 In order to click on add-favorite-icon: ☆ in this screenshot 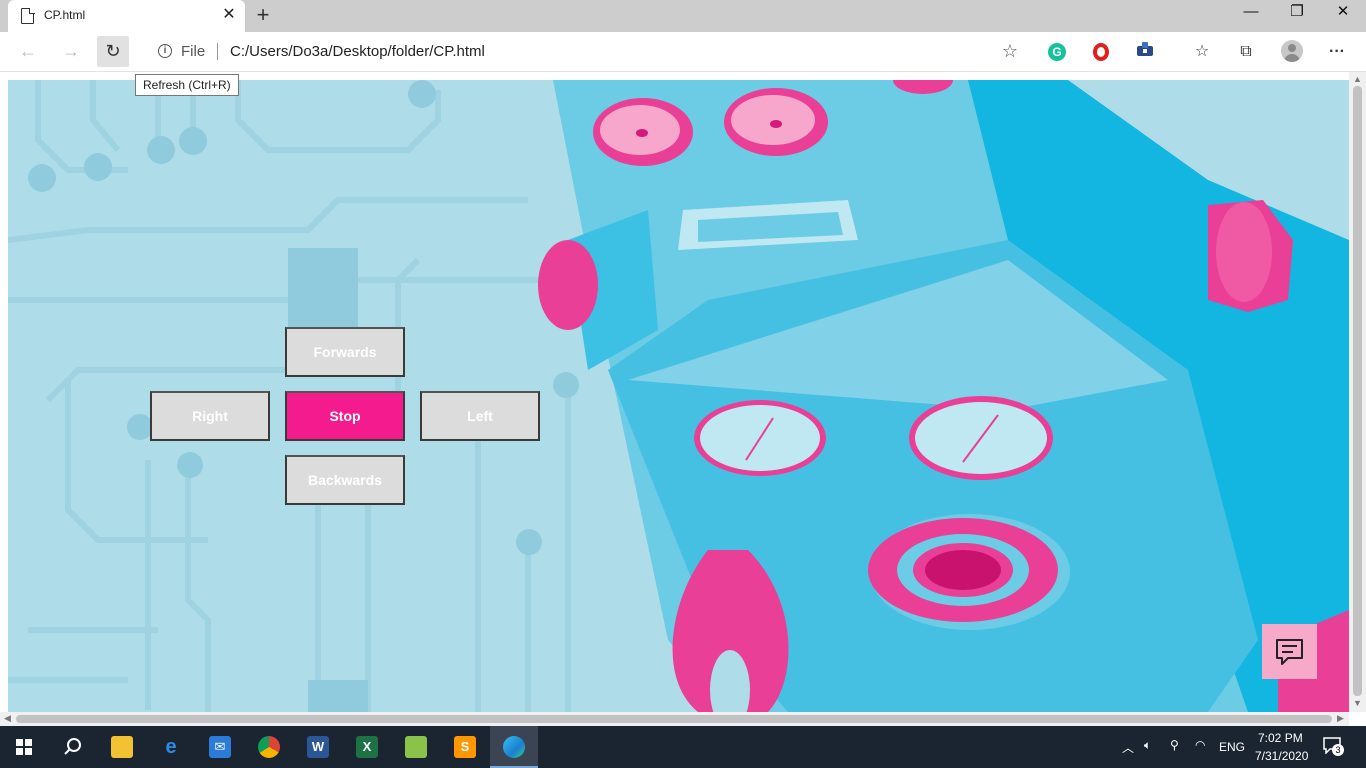, I will do `click(1010, 51)`.